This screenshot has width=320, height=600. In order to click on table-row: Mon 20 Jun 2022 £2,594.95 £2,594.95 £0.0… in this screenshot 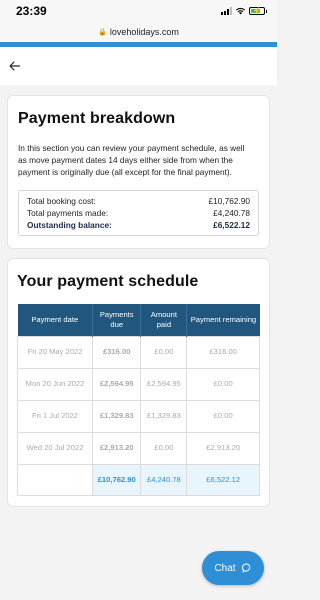, I will do `click(138, 384)`.